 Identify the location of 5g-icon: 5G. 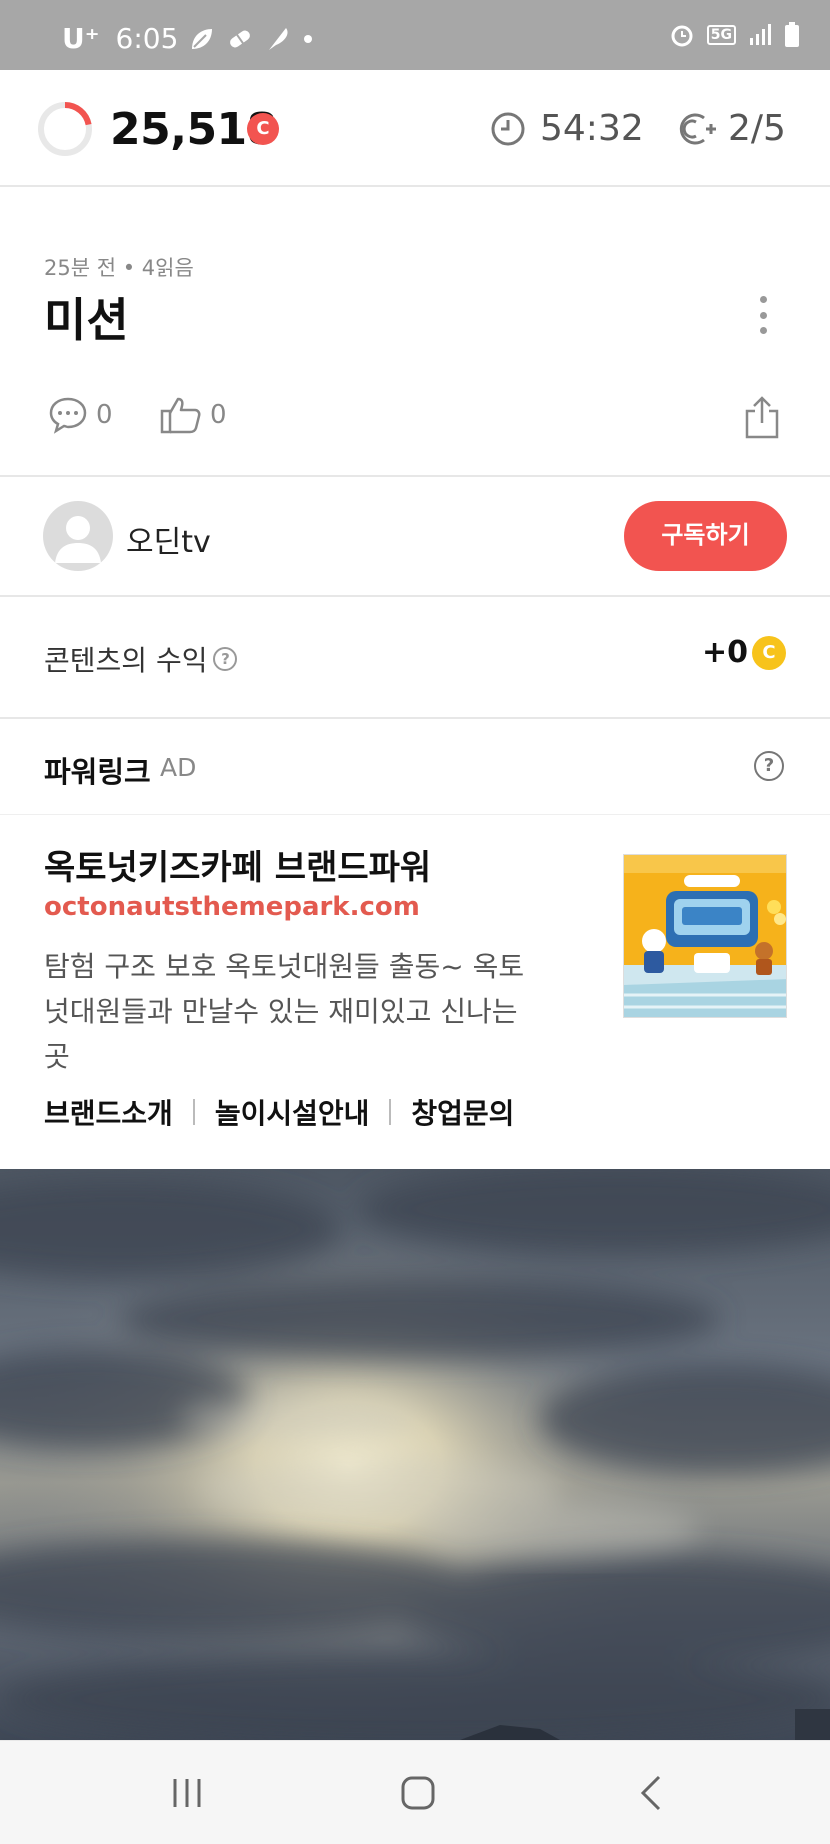
(721, 35).